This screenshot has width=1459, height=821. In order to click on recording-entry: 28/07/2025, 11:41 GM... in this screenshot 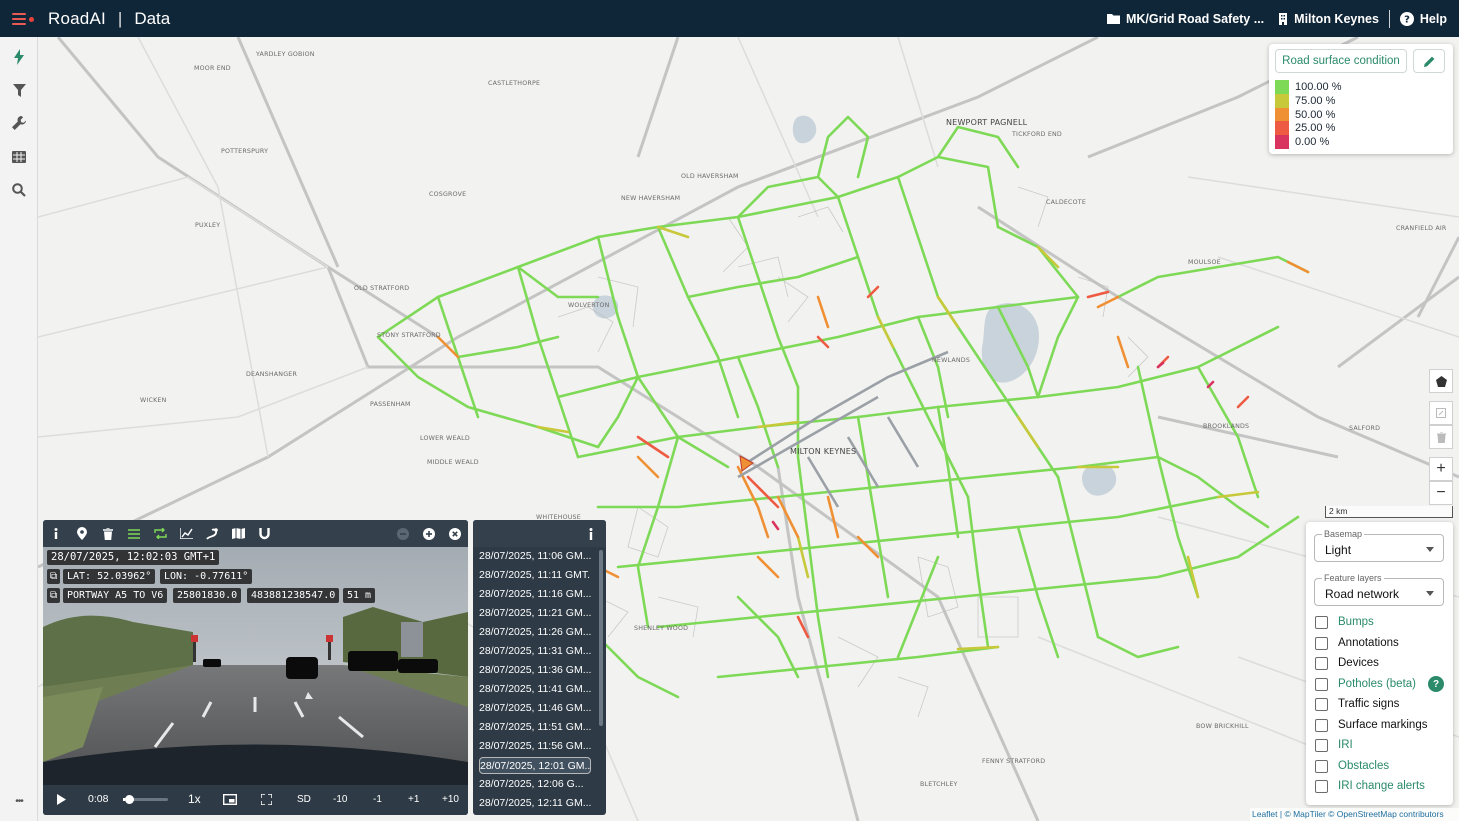, I will do `click(535, 689)`.